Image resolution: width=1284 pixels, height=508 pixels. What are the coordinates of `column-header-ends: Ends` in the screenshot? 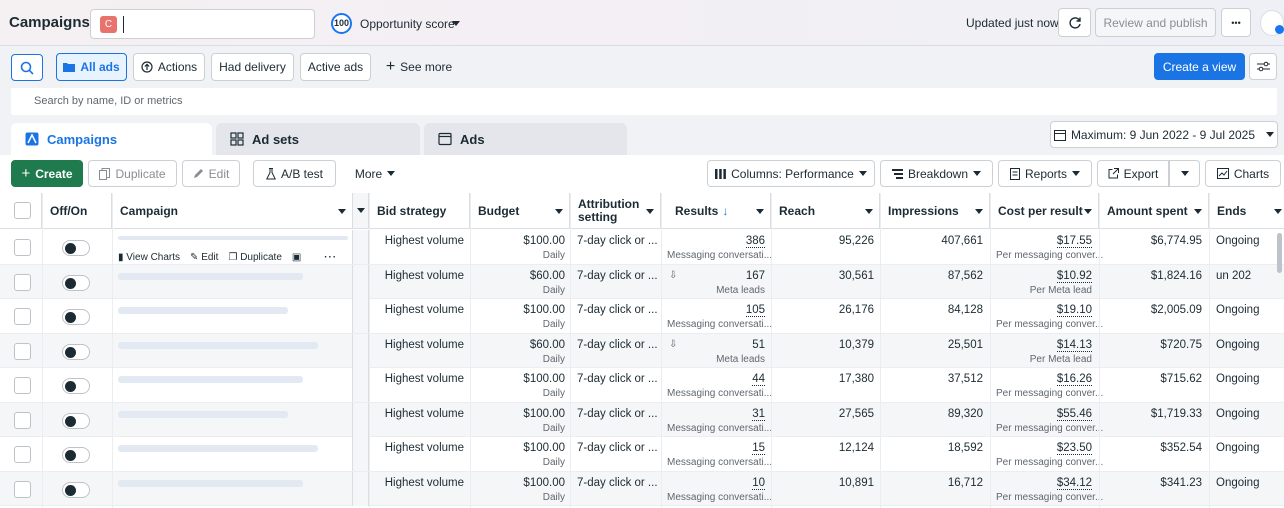 It's located at (1246, 211).